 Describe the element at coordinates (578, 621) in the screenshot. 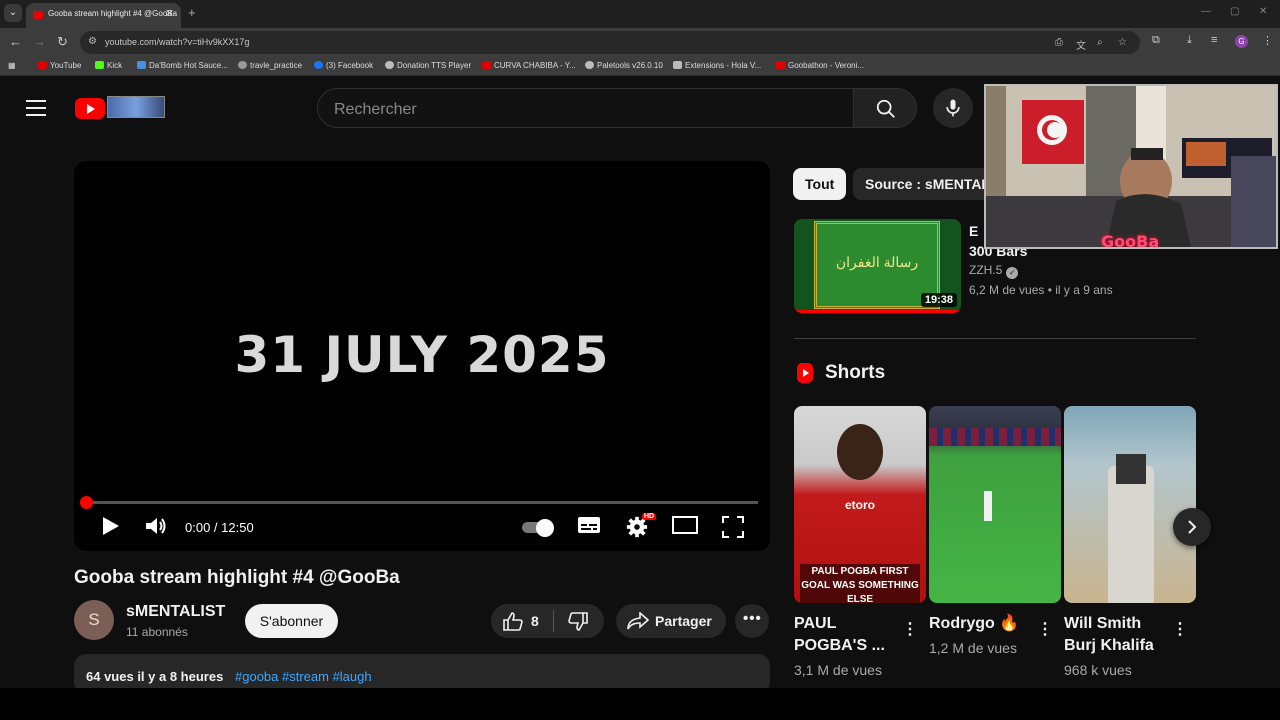

I see `dislike-icon` at that location.